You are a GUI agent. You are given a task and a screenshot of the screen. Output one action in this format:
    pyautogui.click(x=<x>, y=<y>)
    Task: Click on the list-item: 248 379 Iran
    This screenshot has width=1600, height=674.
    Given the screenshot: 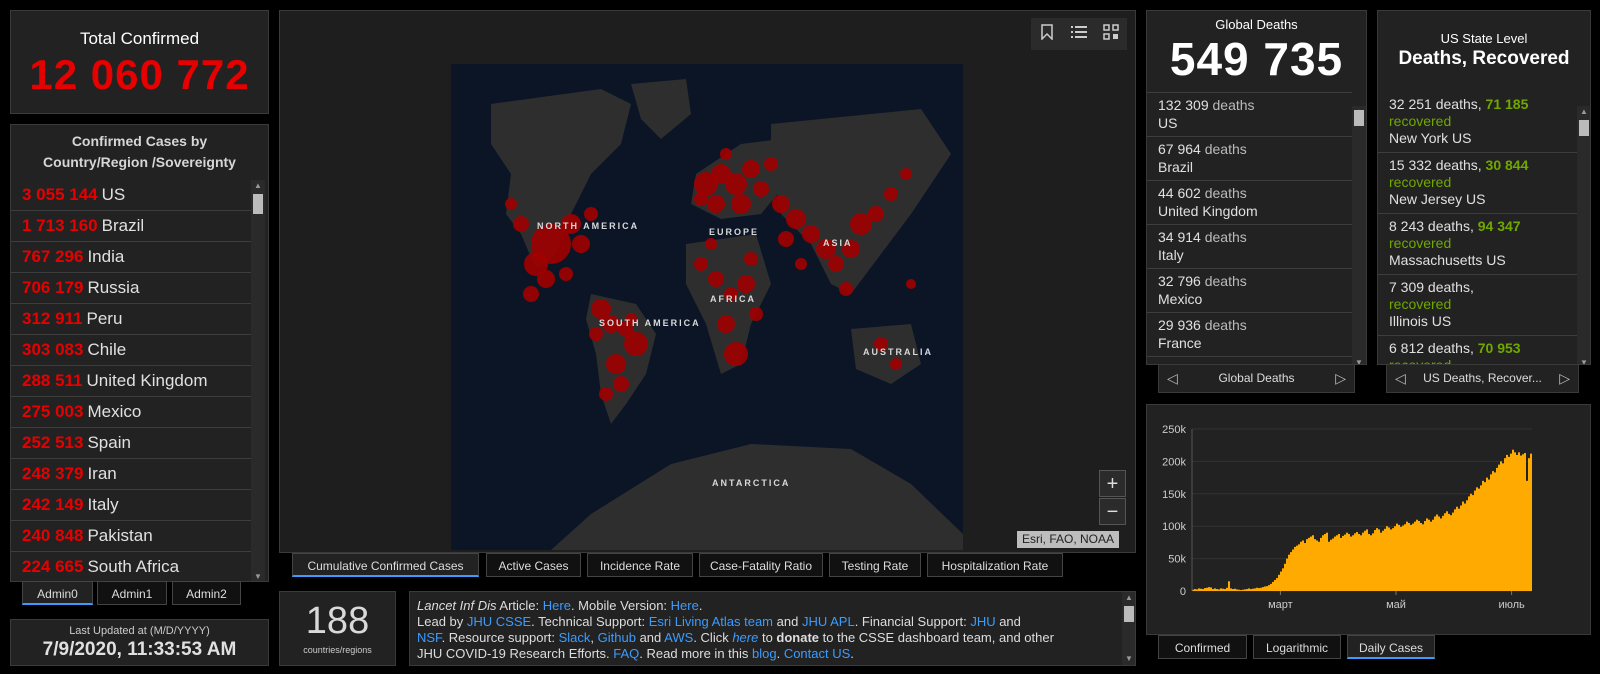 What is the action you would take?
    pyautogui.click(x=131, y=474)
    